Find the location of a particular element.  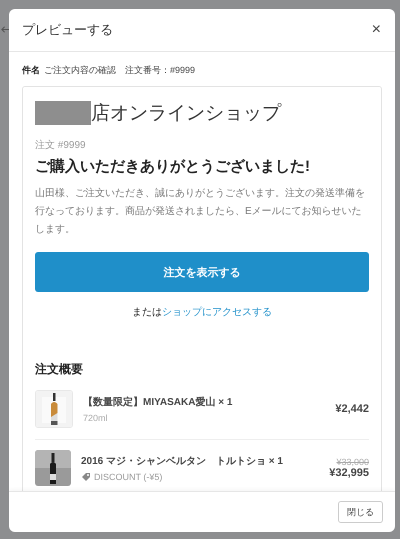

item-name: 2016 マジ・シャンベルタン トルトショ × 1 is located at coordinates (182, 461).